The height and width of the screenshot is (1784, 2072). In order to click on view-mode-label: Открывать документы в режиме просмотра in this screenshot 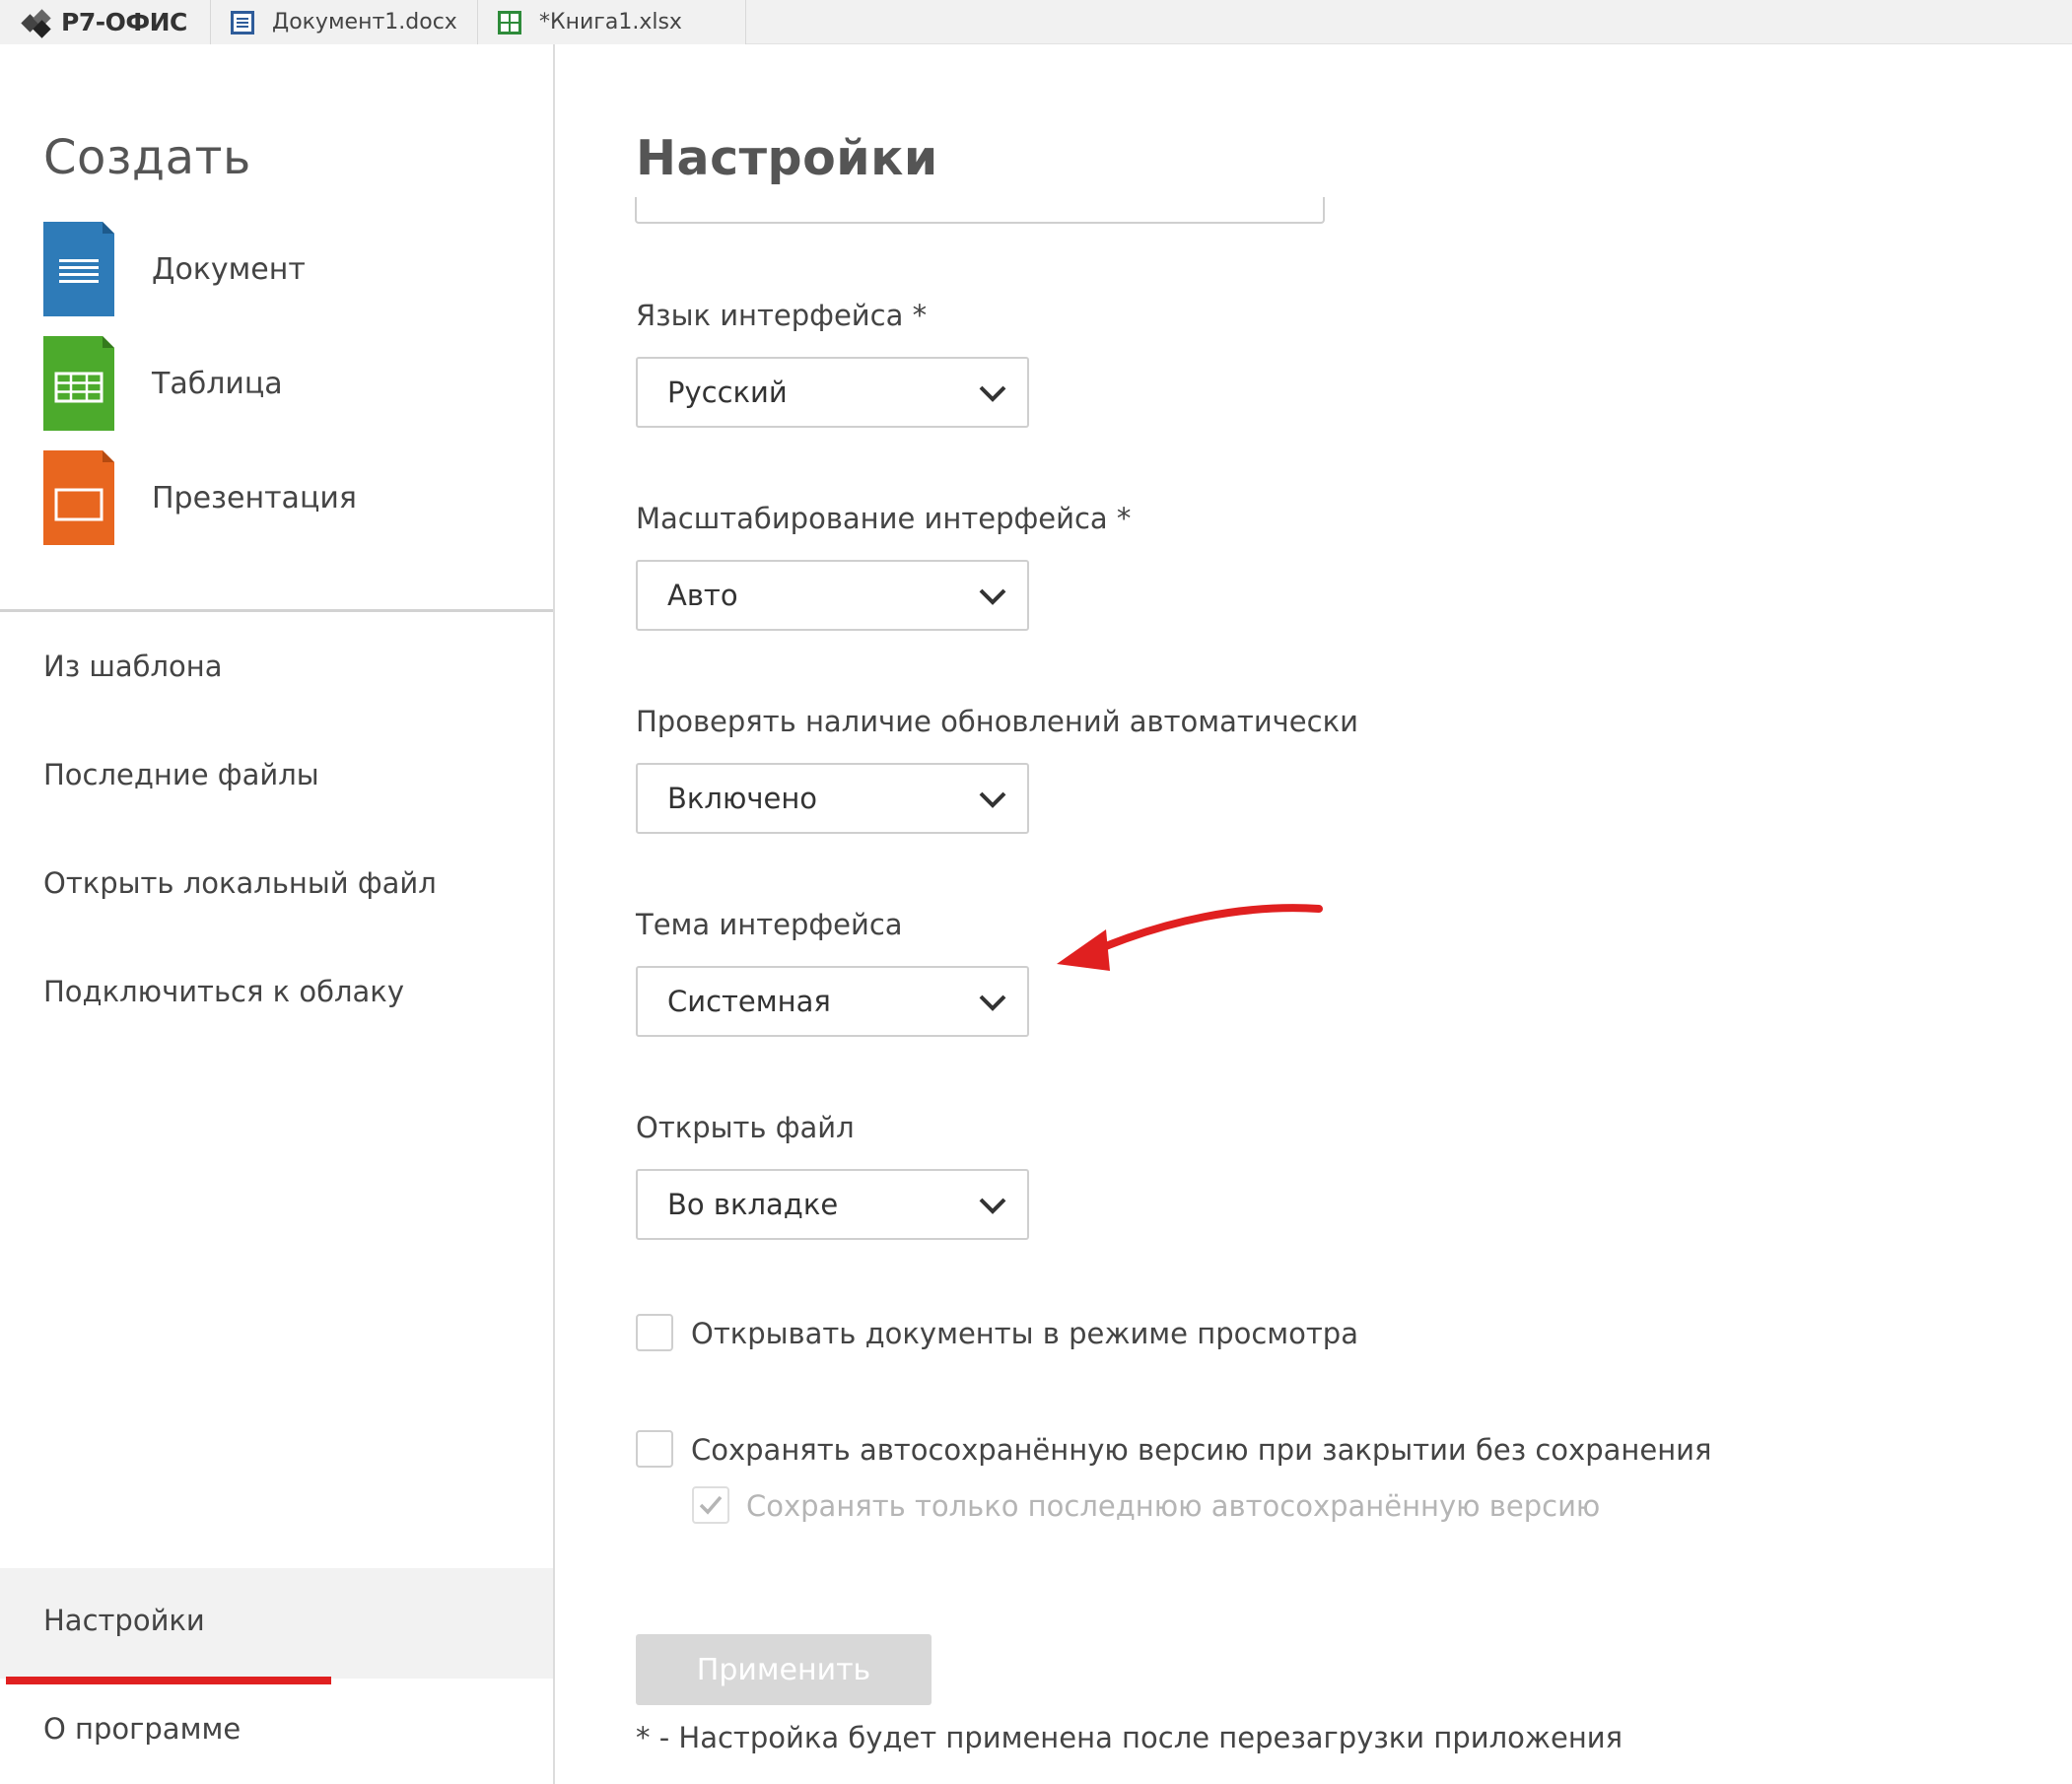, I will do `click(1024, 1333)`.